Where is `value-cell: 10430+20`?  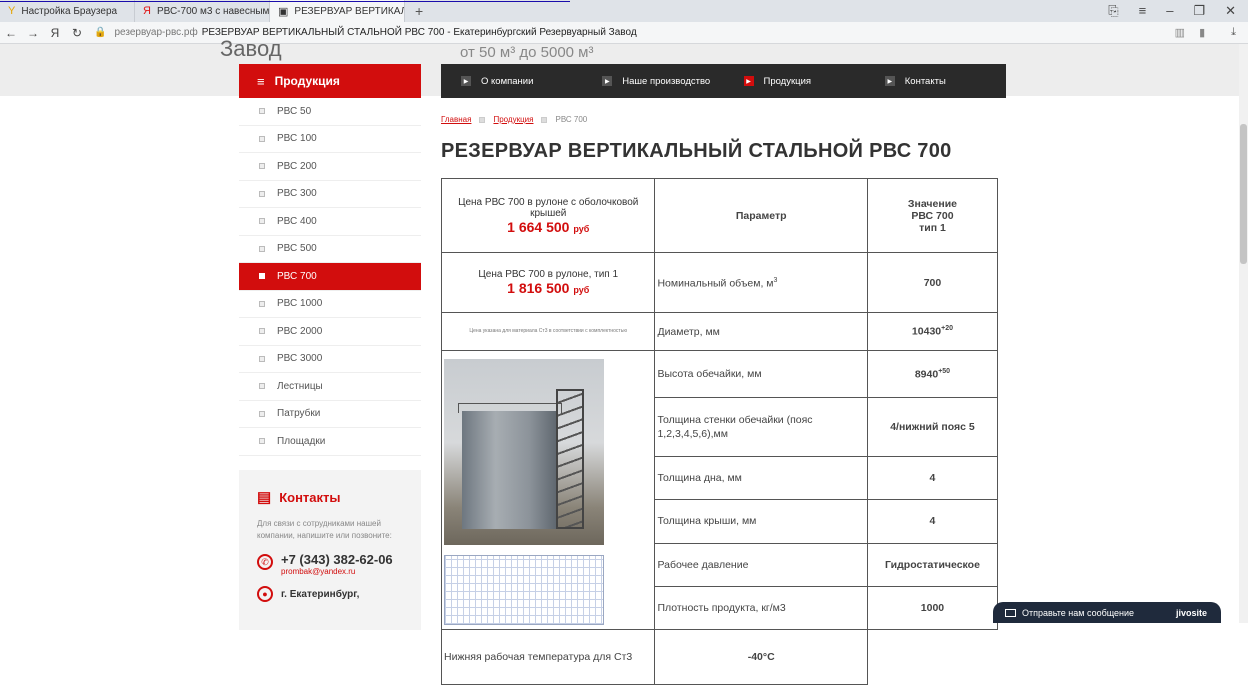 value-cell: 10430+20 is located at coordinates (932, 331).